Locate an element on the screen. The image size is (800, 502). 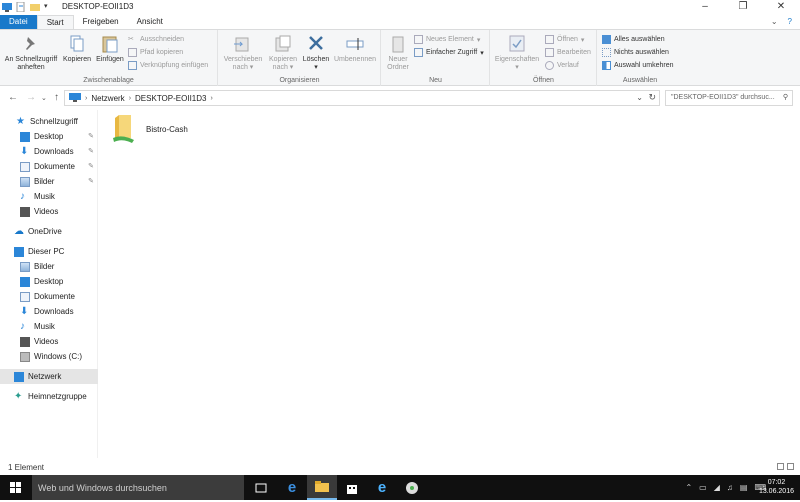
sidebar-item-pc-documents: Dokumente is located at coordinates (49, 296).